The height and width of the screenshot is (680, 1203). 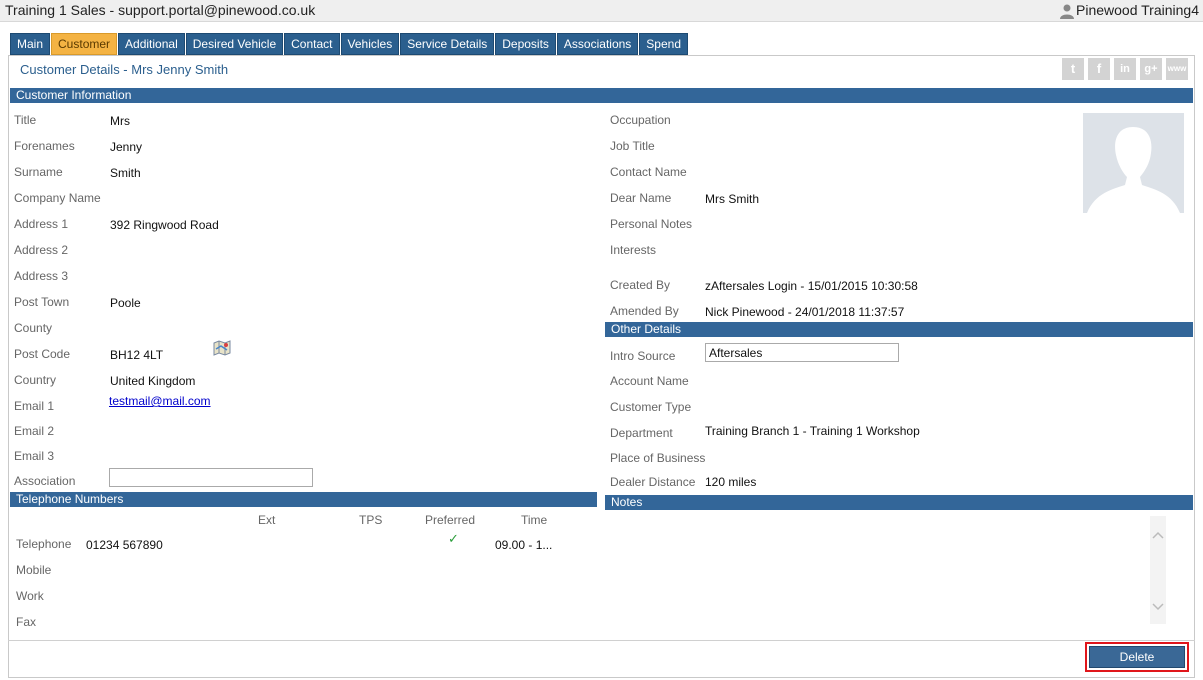 What do you see at coordinates (1151, 69) in the screenshot?
I see `google-plus-icon: g+` at bounding box center [1151, 69].